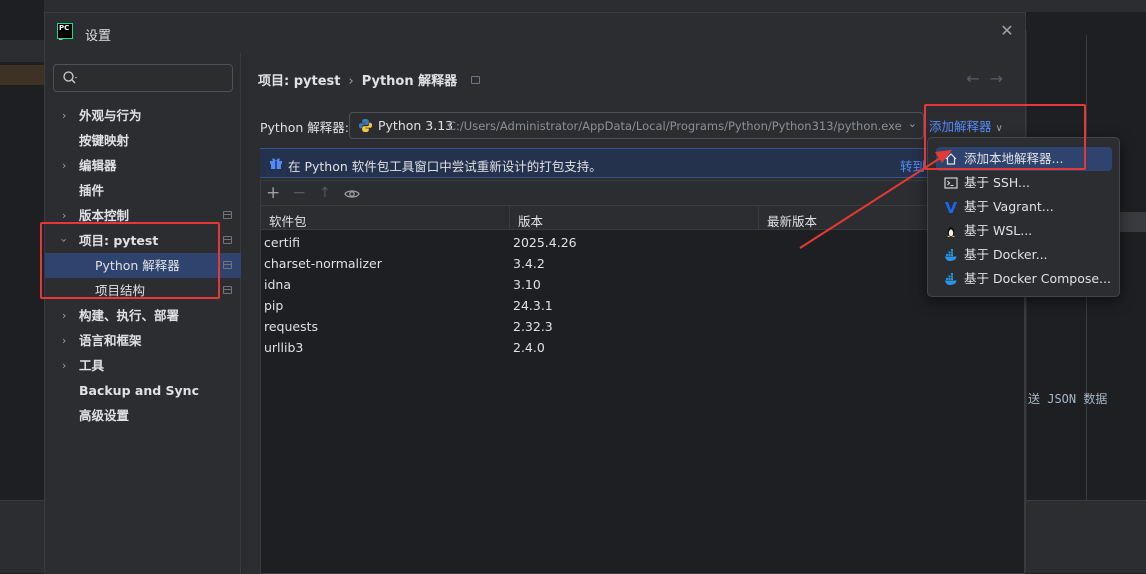 The image size is (1146, 574). I want to click on back-arrow-icon: ←, so click(977, 78).